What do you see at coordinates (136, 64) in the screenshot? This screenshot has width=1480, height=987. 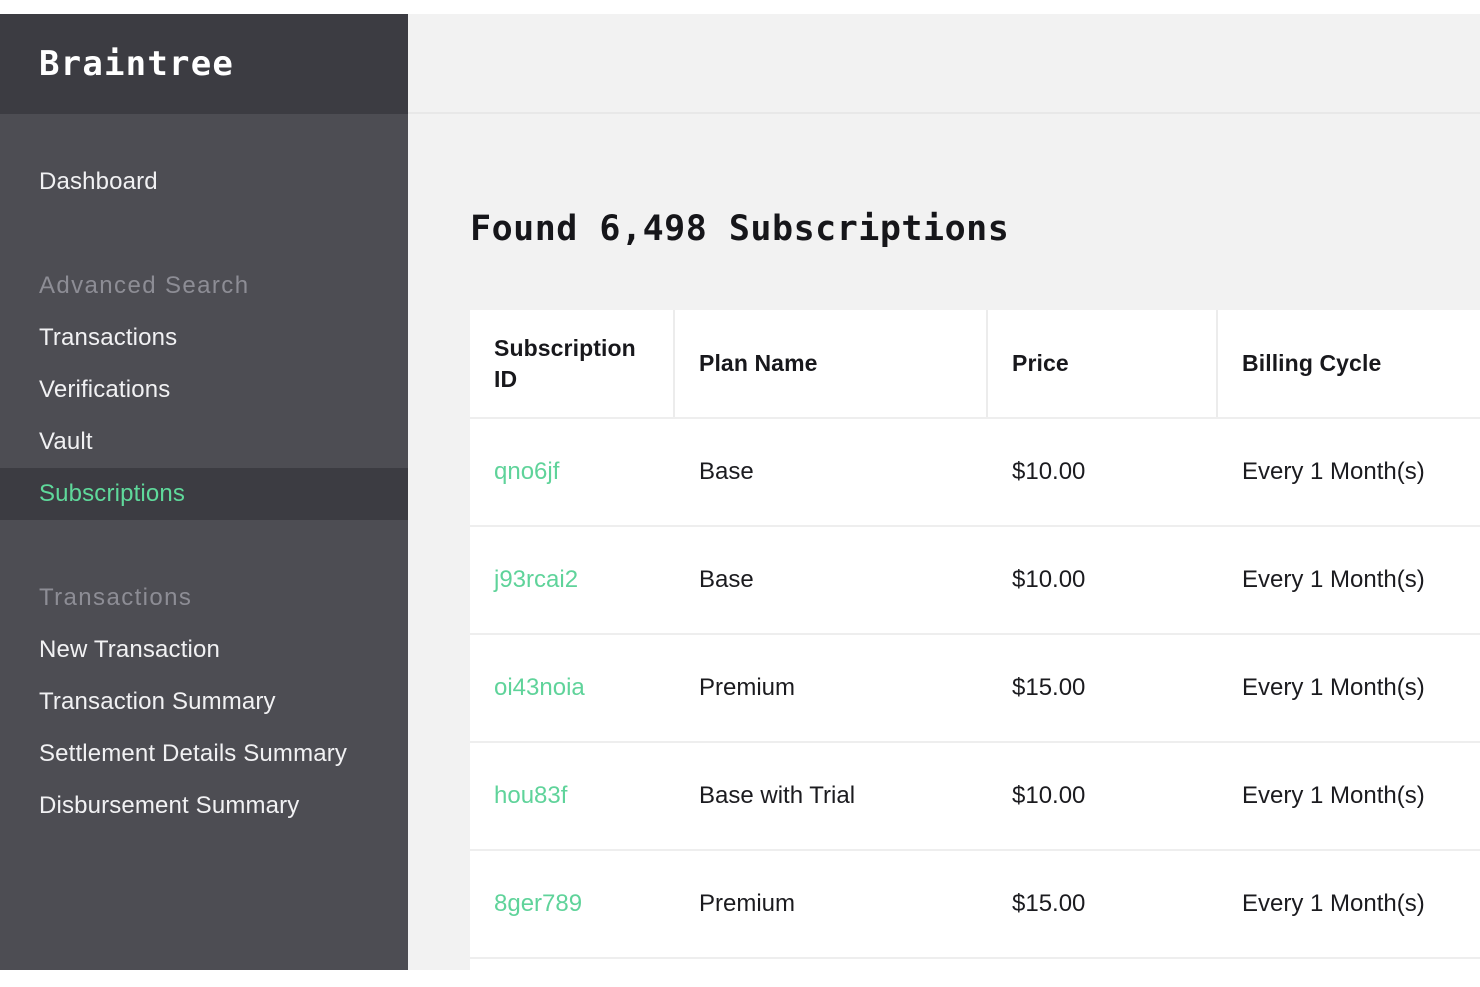 I see `brand-logo: Braintree` at bounding box center [136, 64].